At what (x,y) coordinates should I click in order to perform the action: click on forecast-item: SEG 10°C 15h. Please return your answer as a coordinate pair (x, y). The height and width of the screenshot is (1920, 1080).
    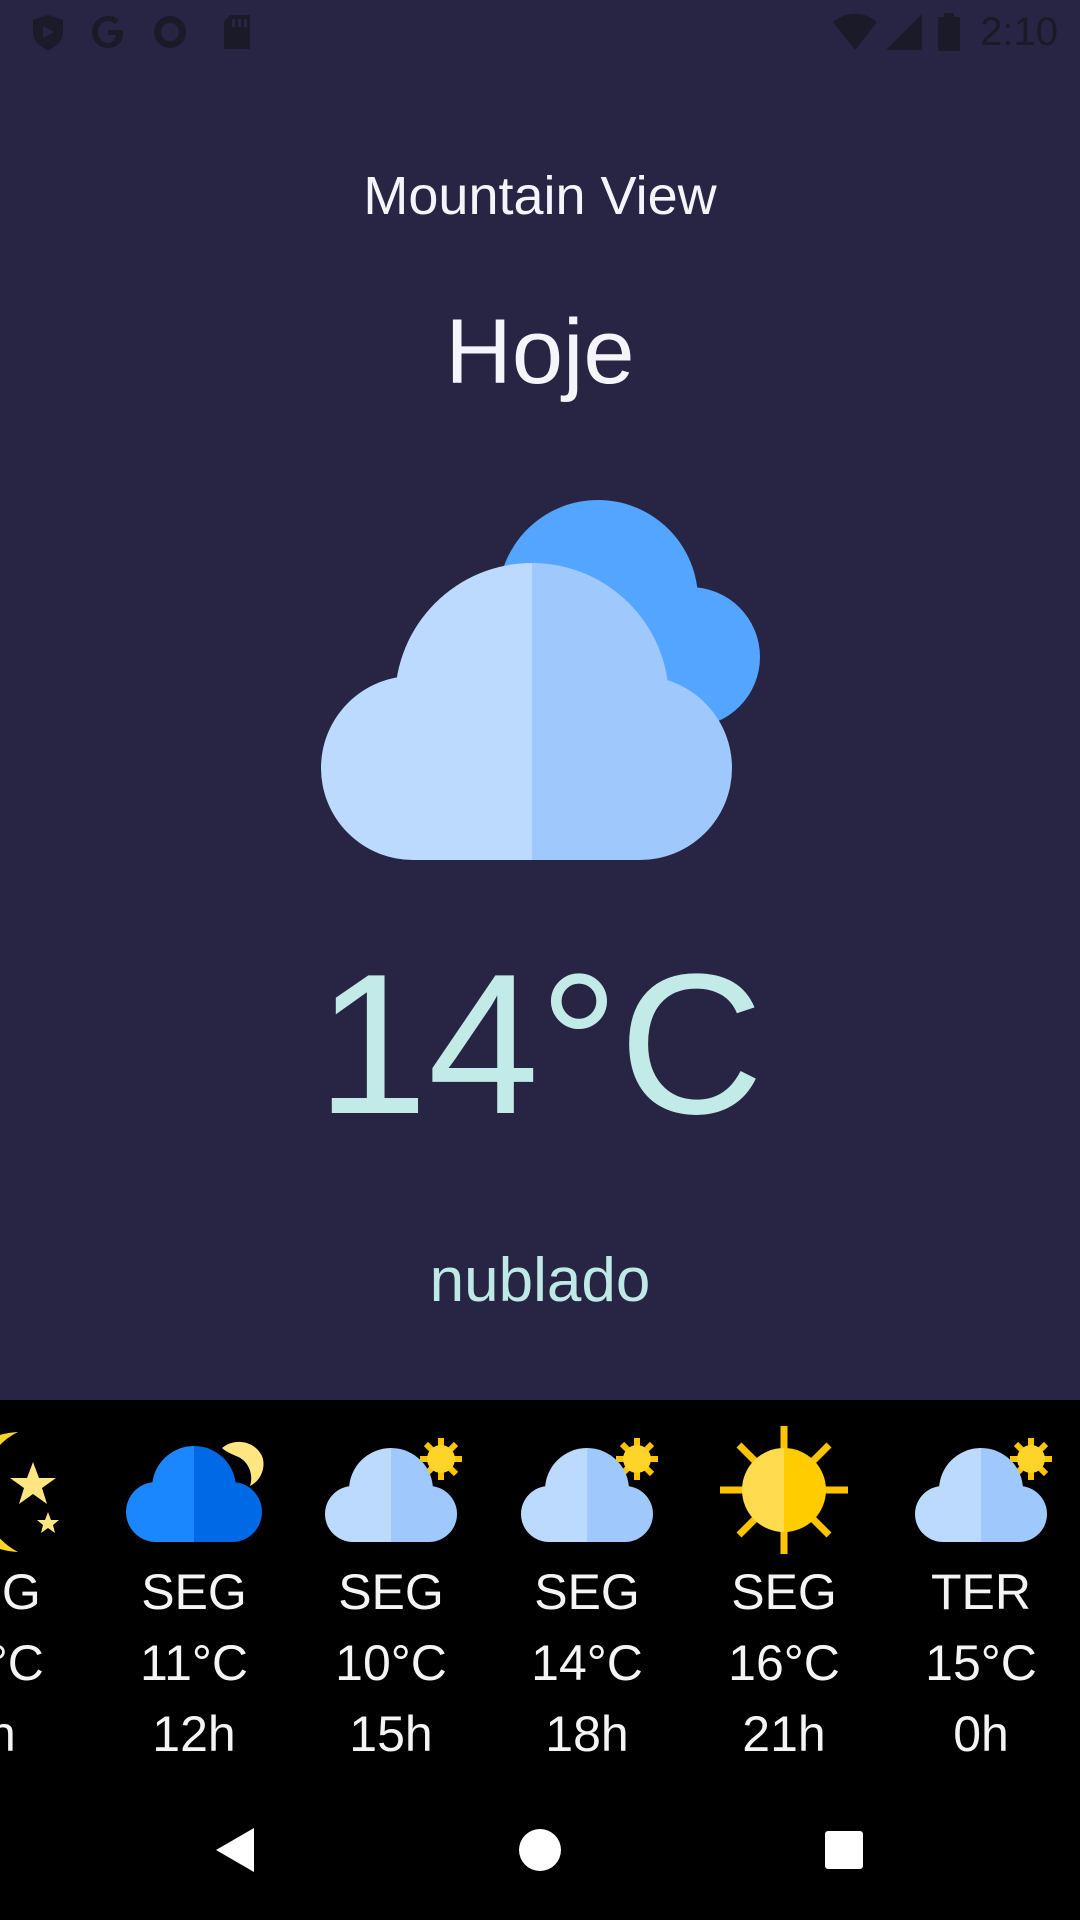
    Looking at the image, I should click on (391, 1590).